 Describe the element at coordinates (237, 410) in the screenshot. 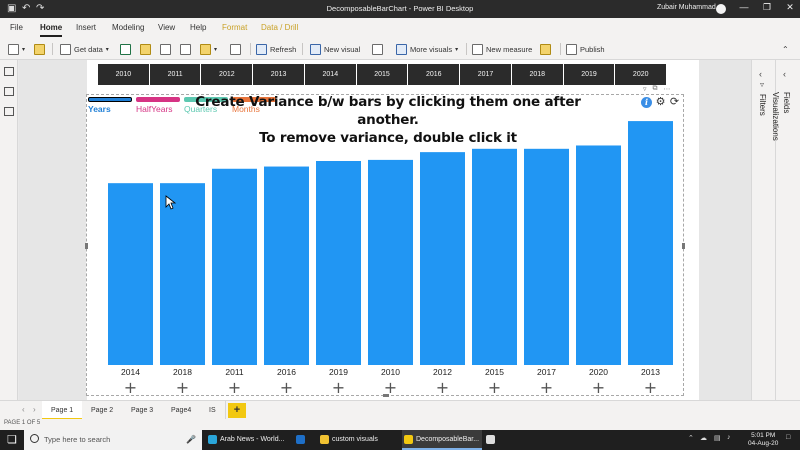

I see `add-page-button: +` at that location.